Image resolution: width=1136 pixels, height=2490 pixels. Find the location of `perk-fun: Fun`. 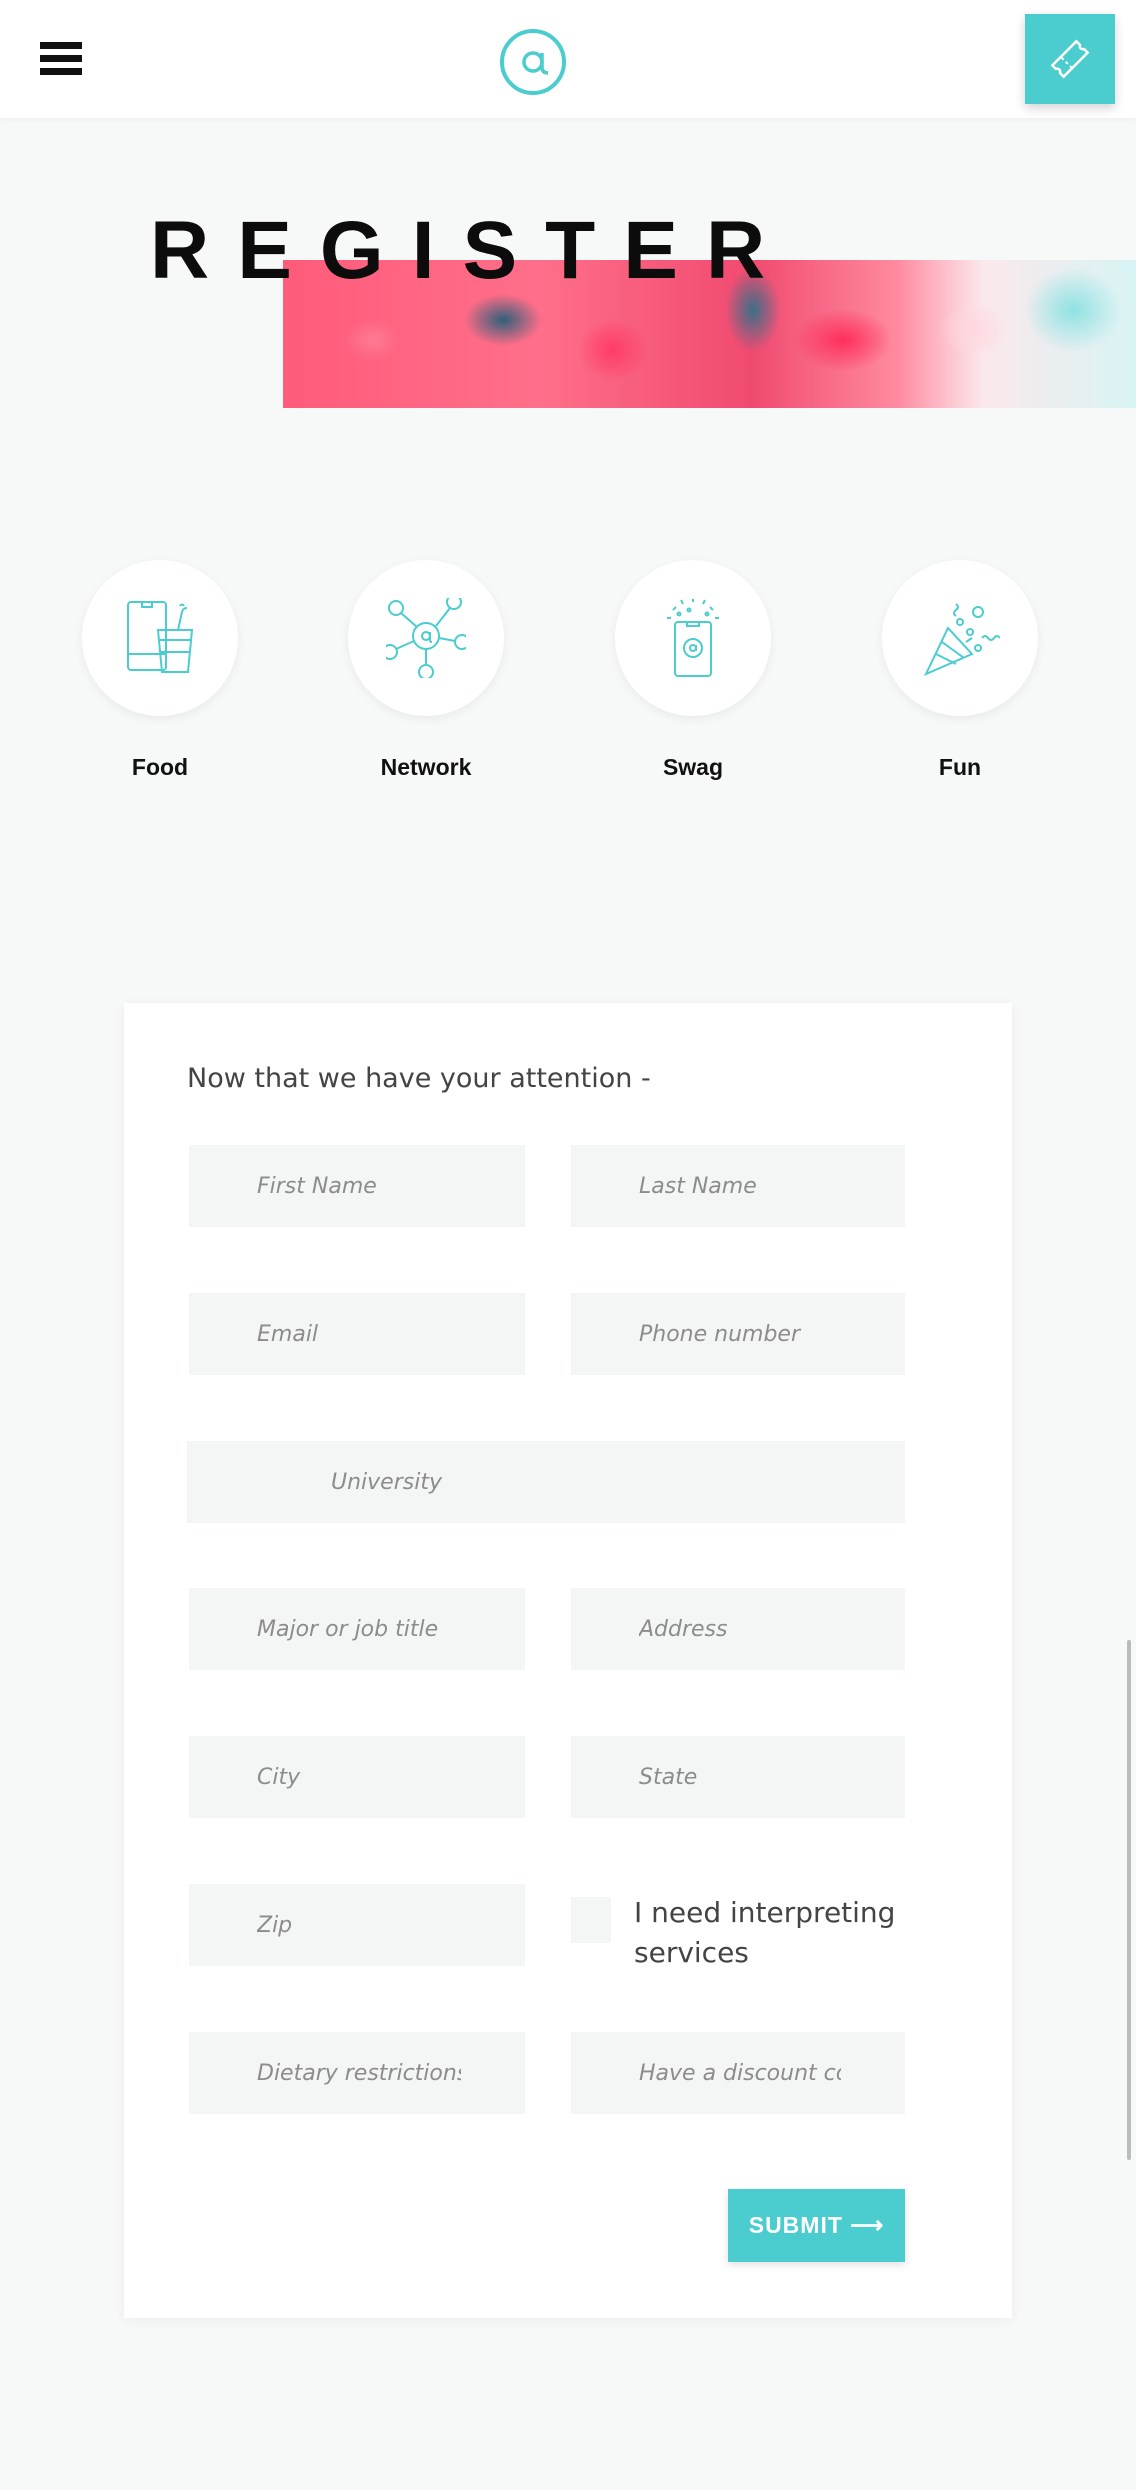

perk-fun: Fun is located at coordinates (960, 670).